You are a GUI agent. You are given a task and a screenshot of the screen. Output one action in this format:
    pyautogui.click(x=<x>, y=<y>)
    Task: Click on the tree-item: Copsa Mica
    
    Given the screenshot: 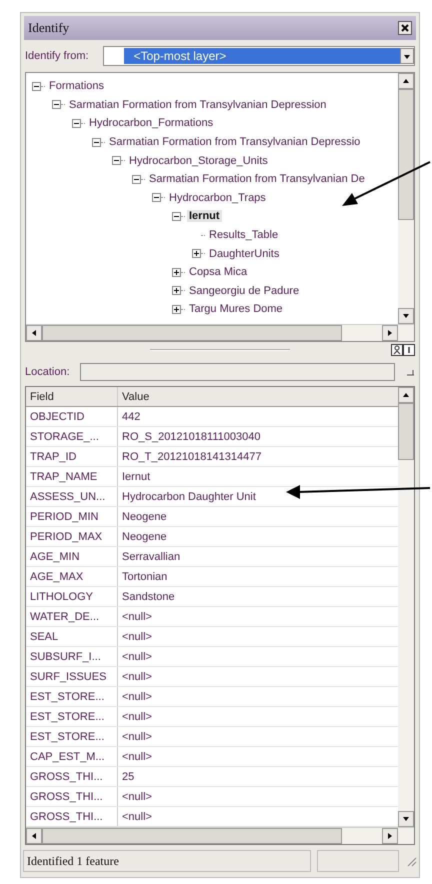 What is the action you would take?
    pyautogui.click(x=218, y=272)
    